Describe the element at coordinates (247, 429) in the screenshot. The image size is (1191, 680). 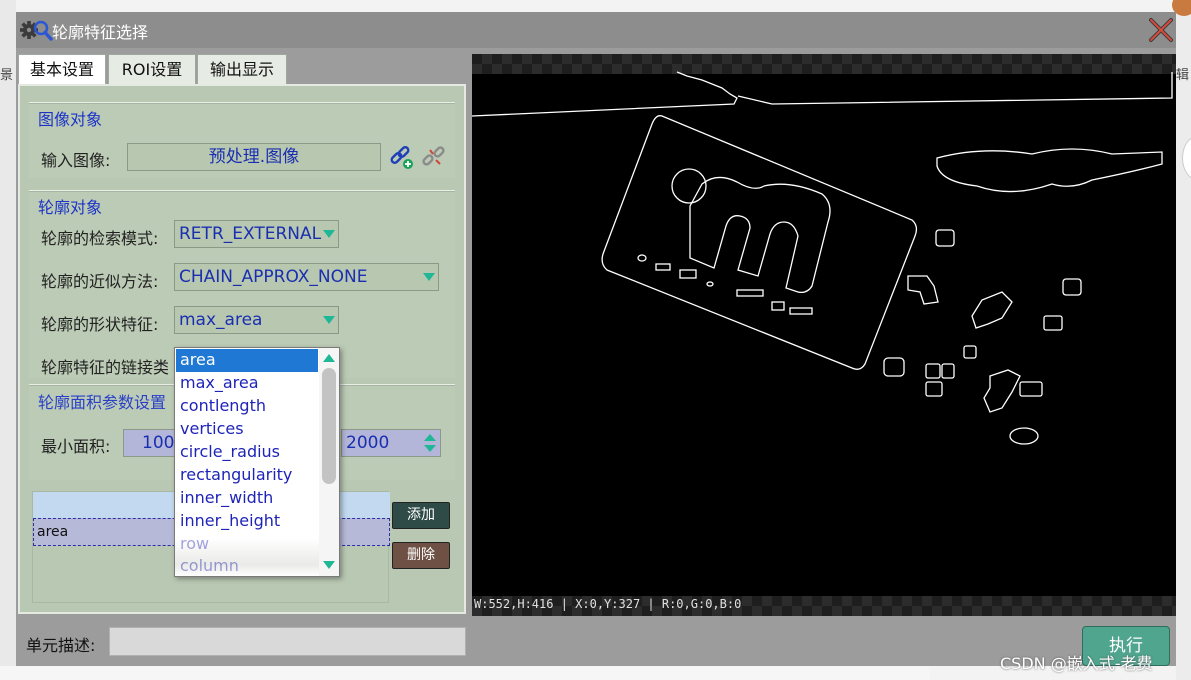
I see `dropdown-item-vertices: vertices` at that location.